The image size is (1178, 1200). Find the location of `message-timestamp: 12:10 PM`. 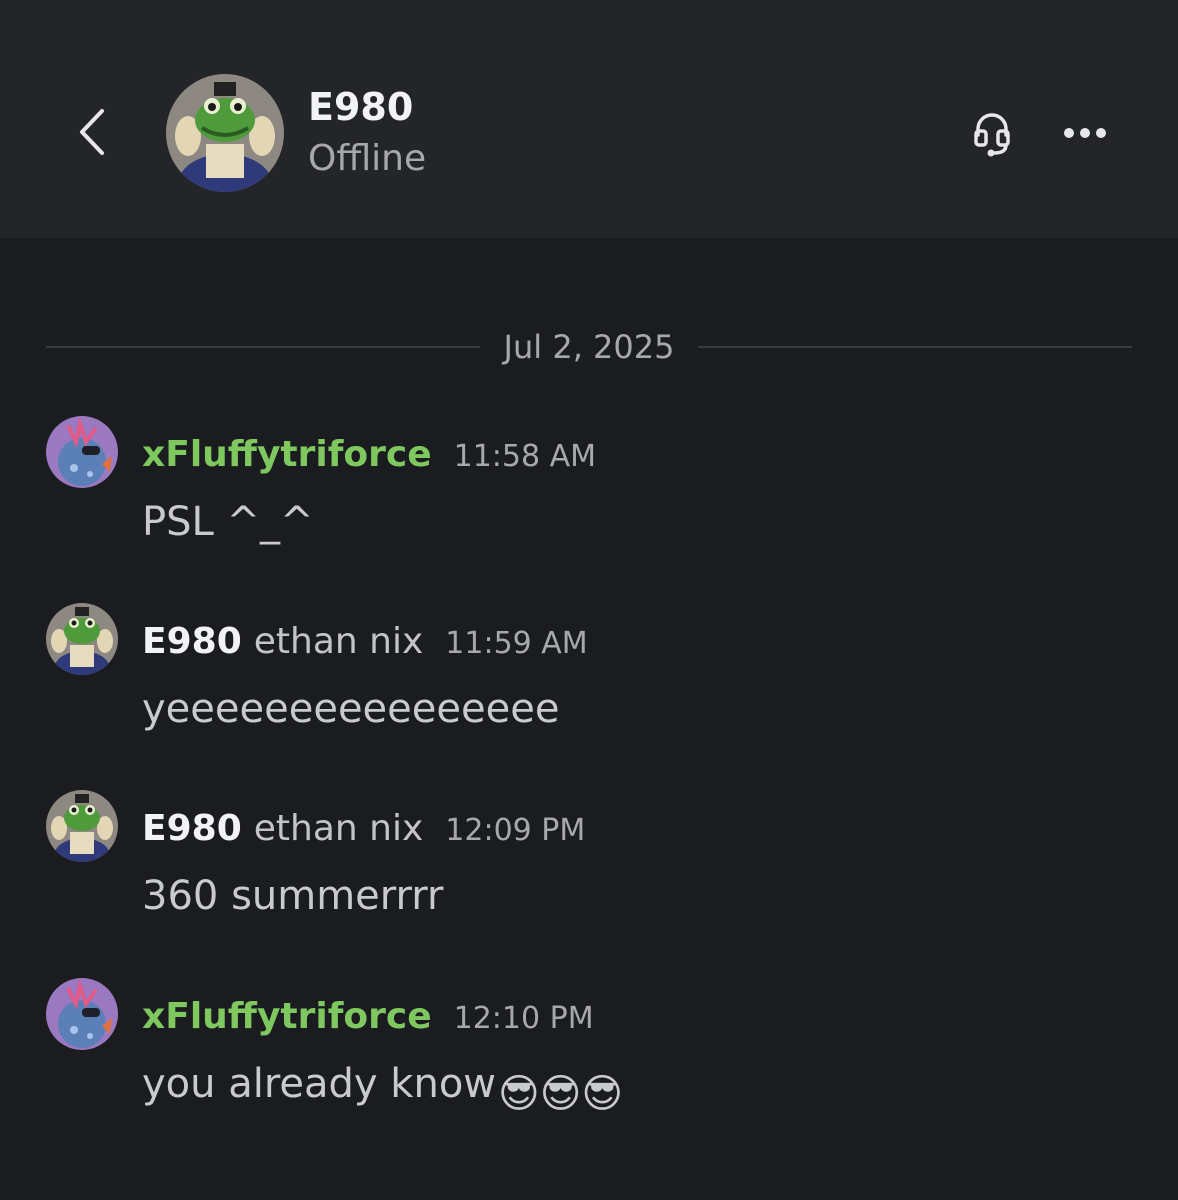

message-timestamp: 12:10 PM is located at coordinates (523, 1018).